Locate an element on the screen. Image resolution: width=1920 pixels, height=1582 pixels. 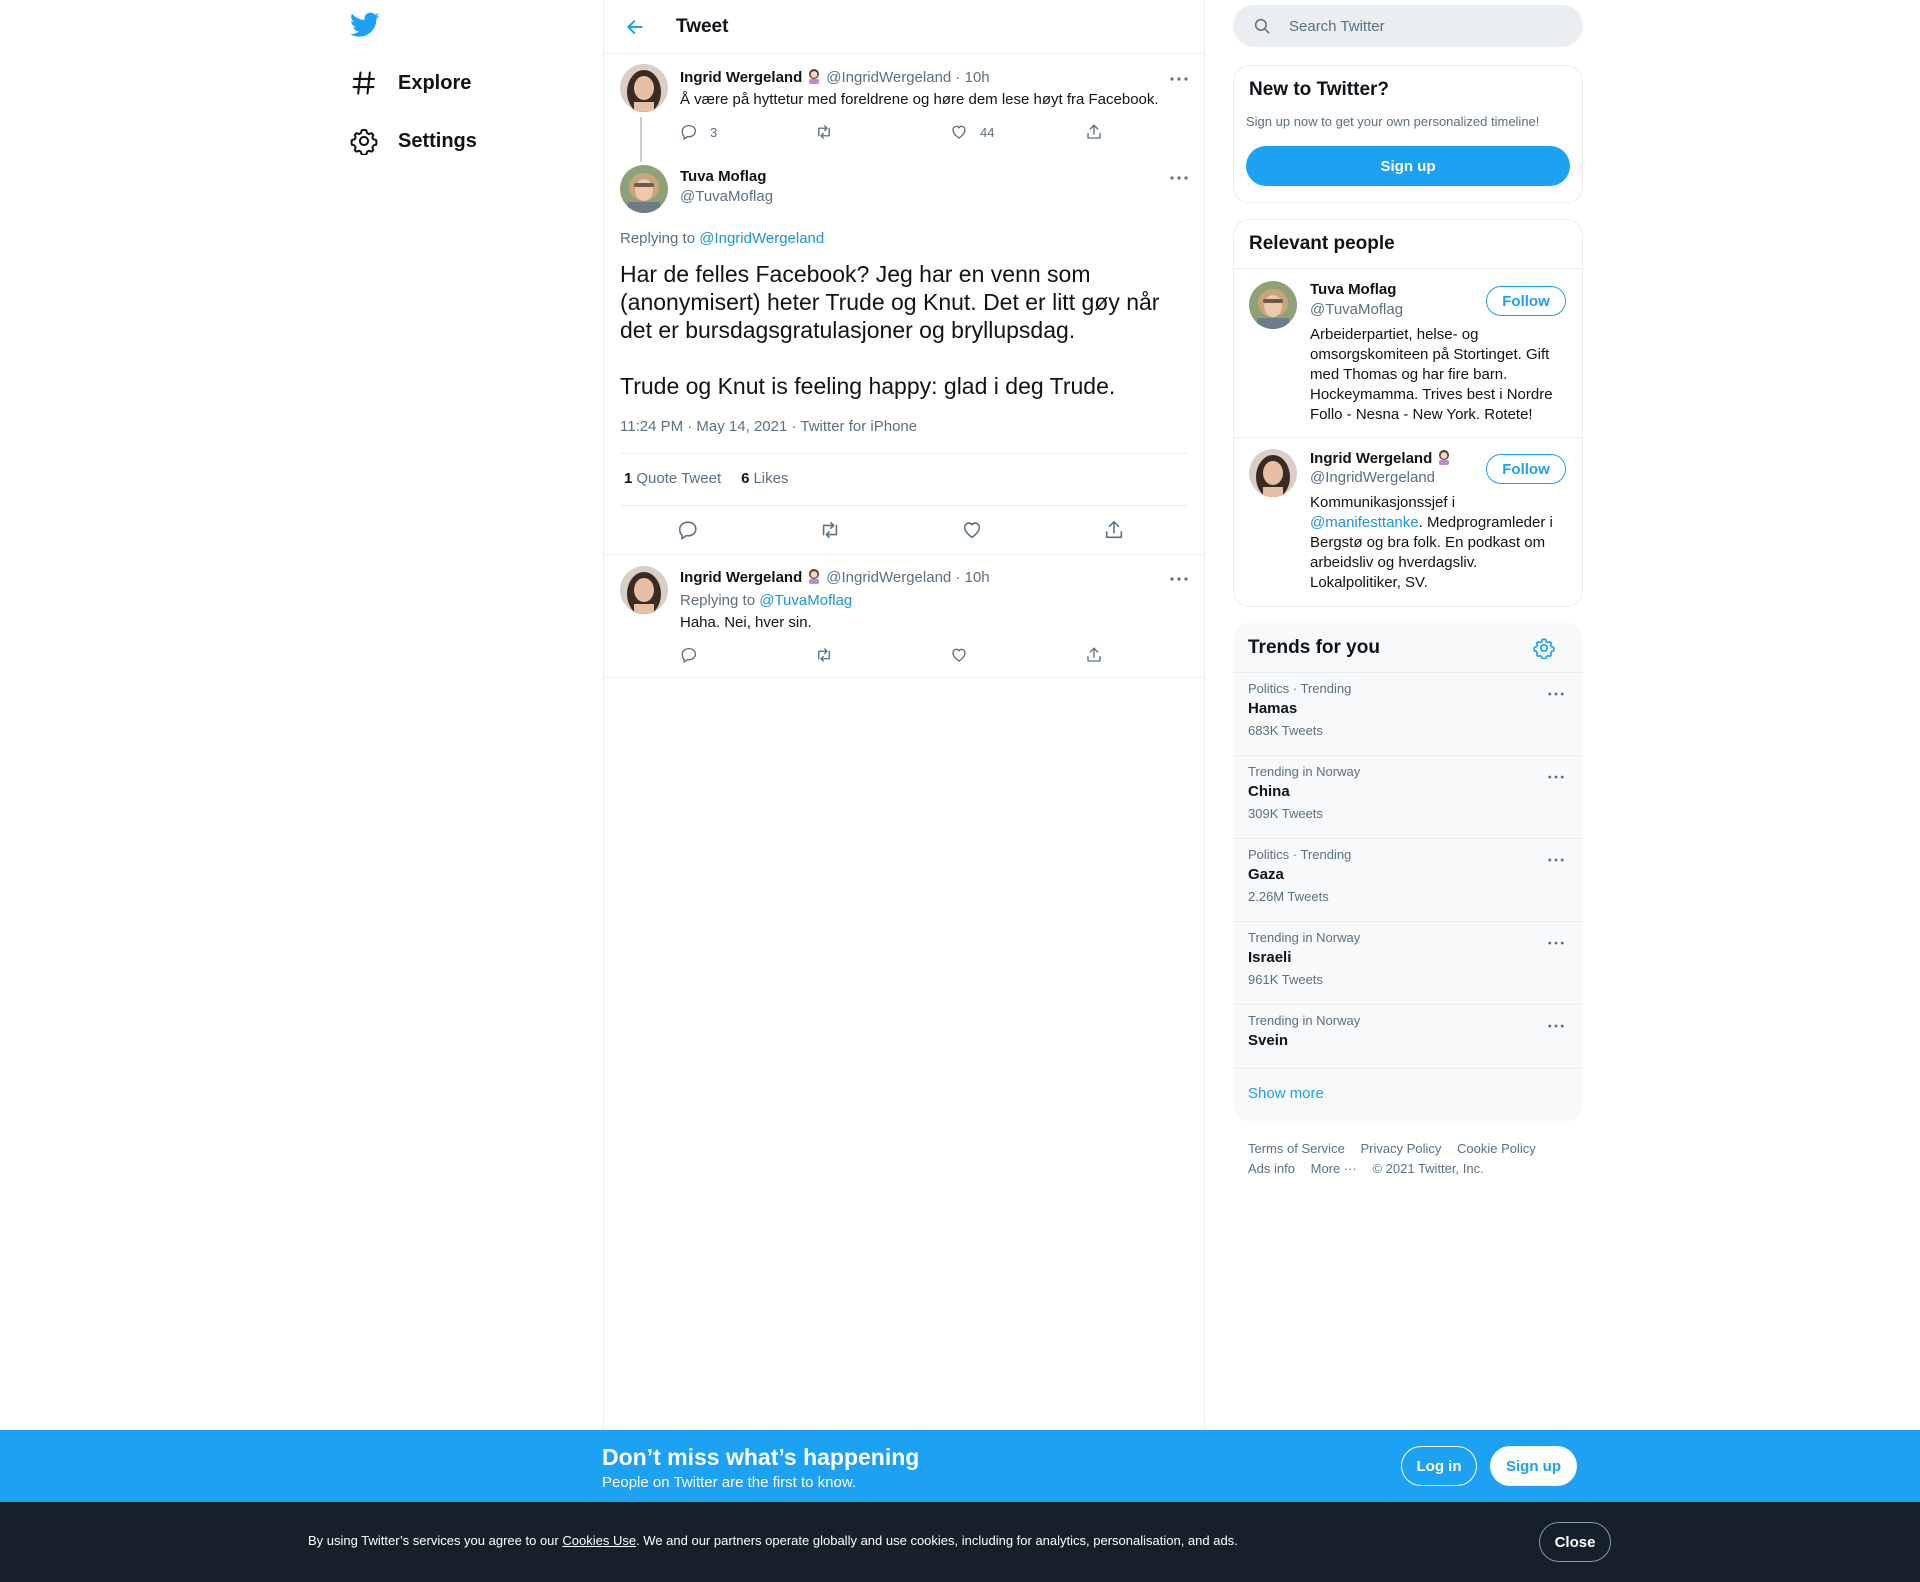
search-box is located at coordinates (1408, 26).